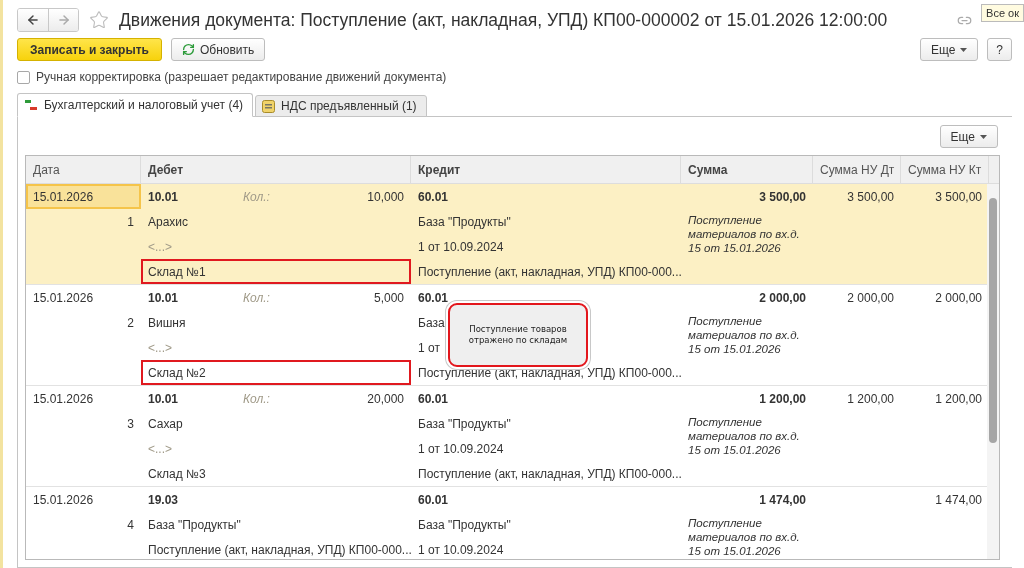 The height and width of the screenshot is (568, 1024). Describe the element at coordinates (546, 169) in the screenshot. I see `column-header: Кредит` at that location.